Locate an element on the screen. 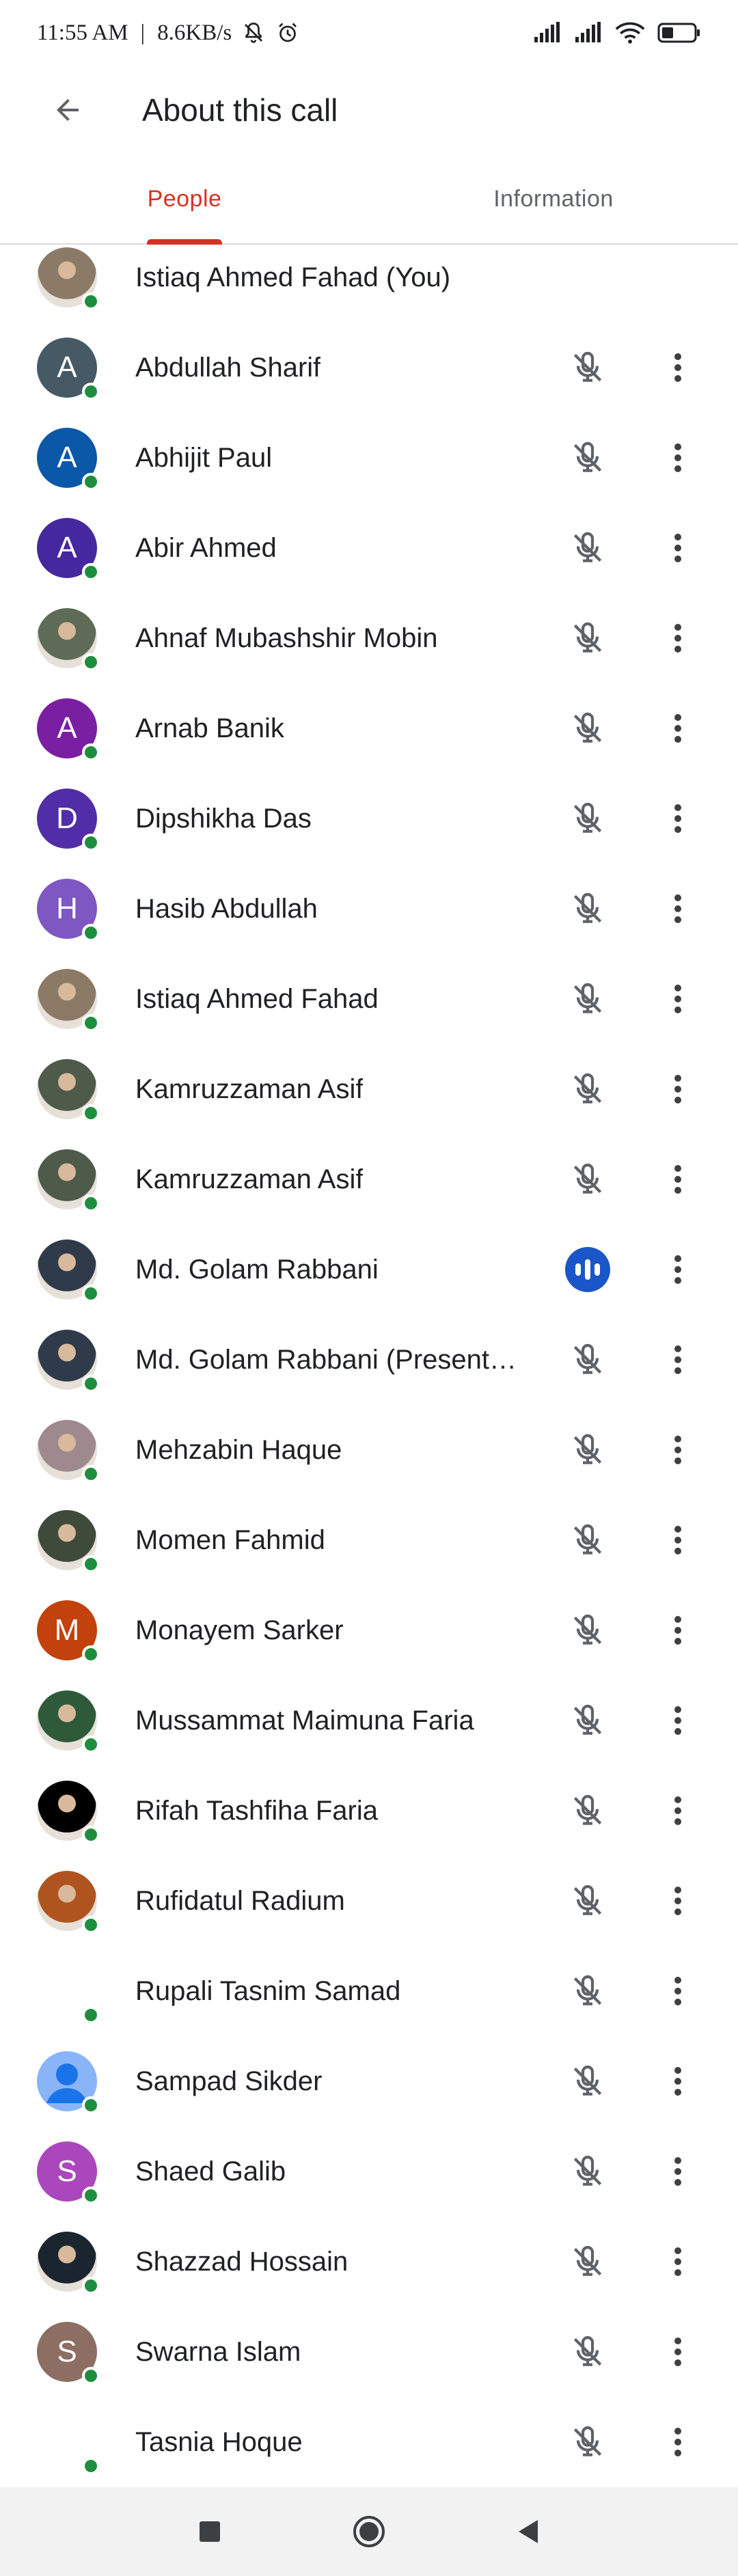 This screenshot has height=2576, width=738. participant-row: Md. Golam Rabbani is located at coordinates (369, 1269).